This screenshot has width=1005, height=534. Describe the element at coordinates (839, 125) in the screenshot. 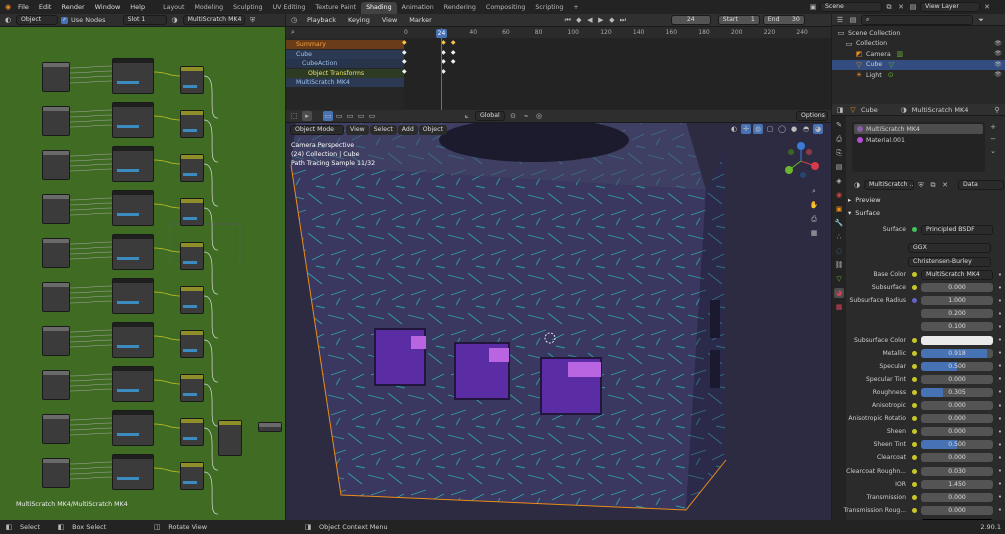

I see `tool-tab-icon: ✎` at that location.